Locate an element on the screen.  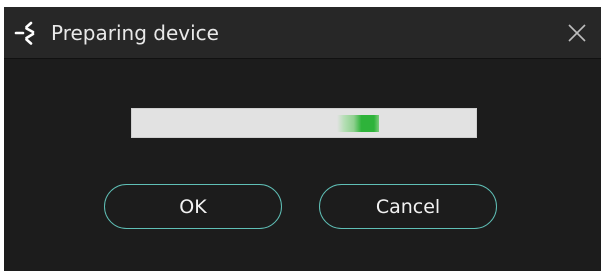
close-button is located at coordinates (577, 33).